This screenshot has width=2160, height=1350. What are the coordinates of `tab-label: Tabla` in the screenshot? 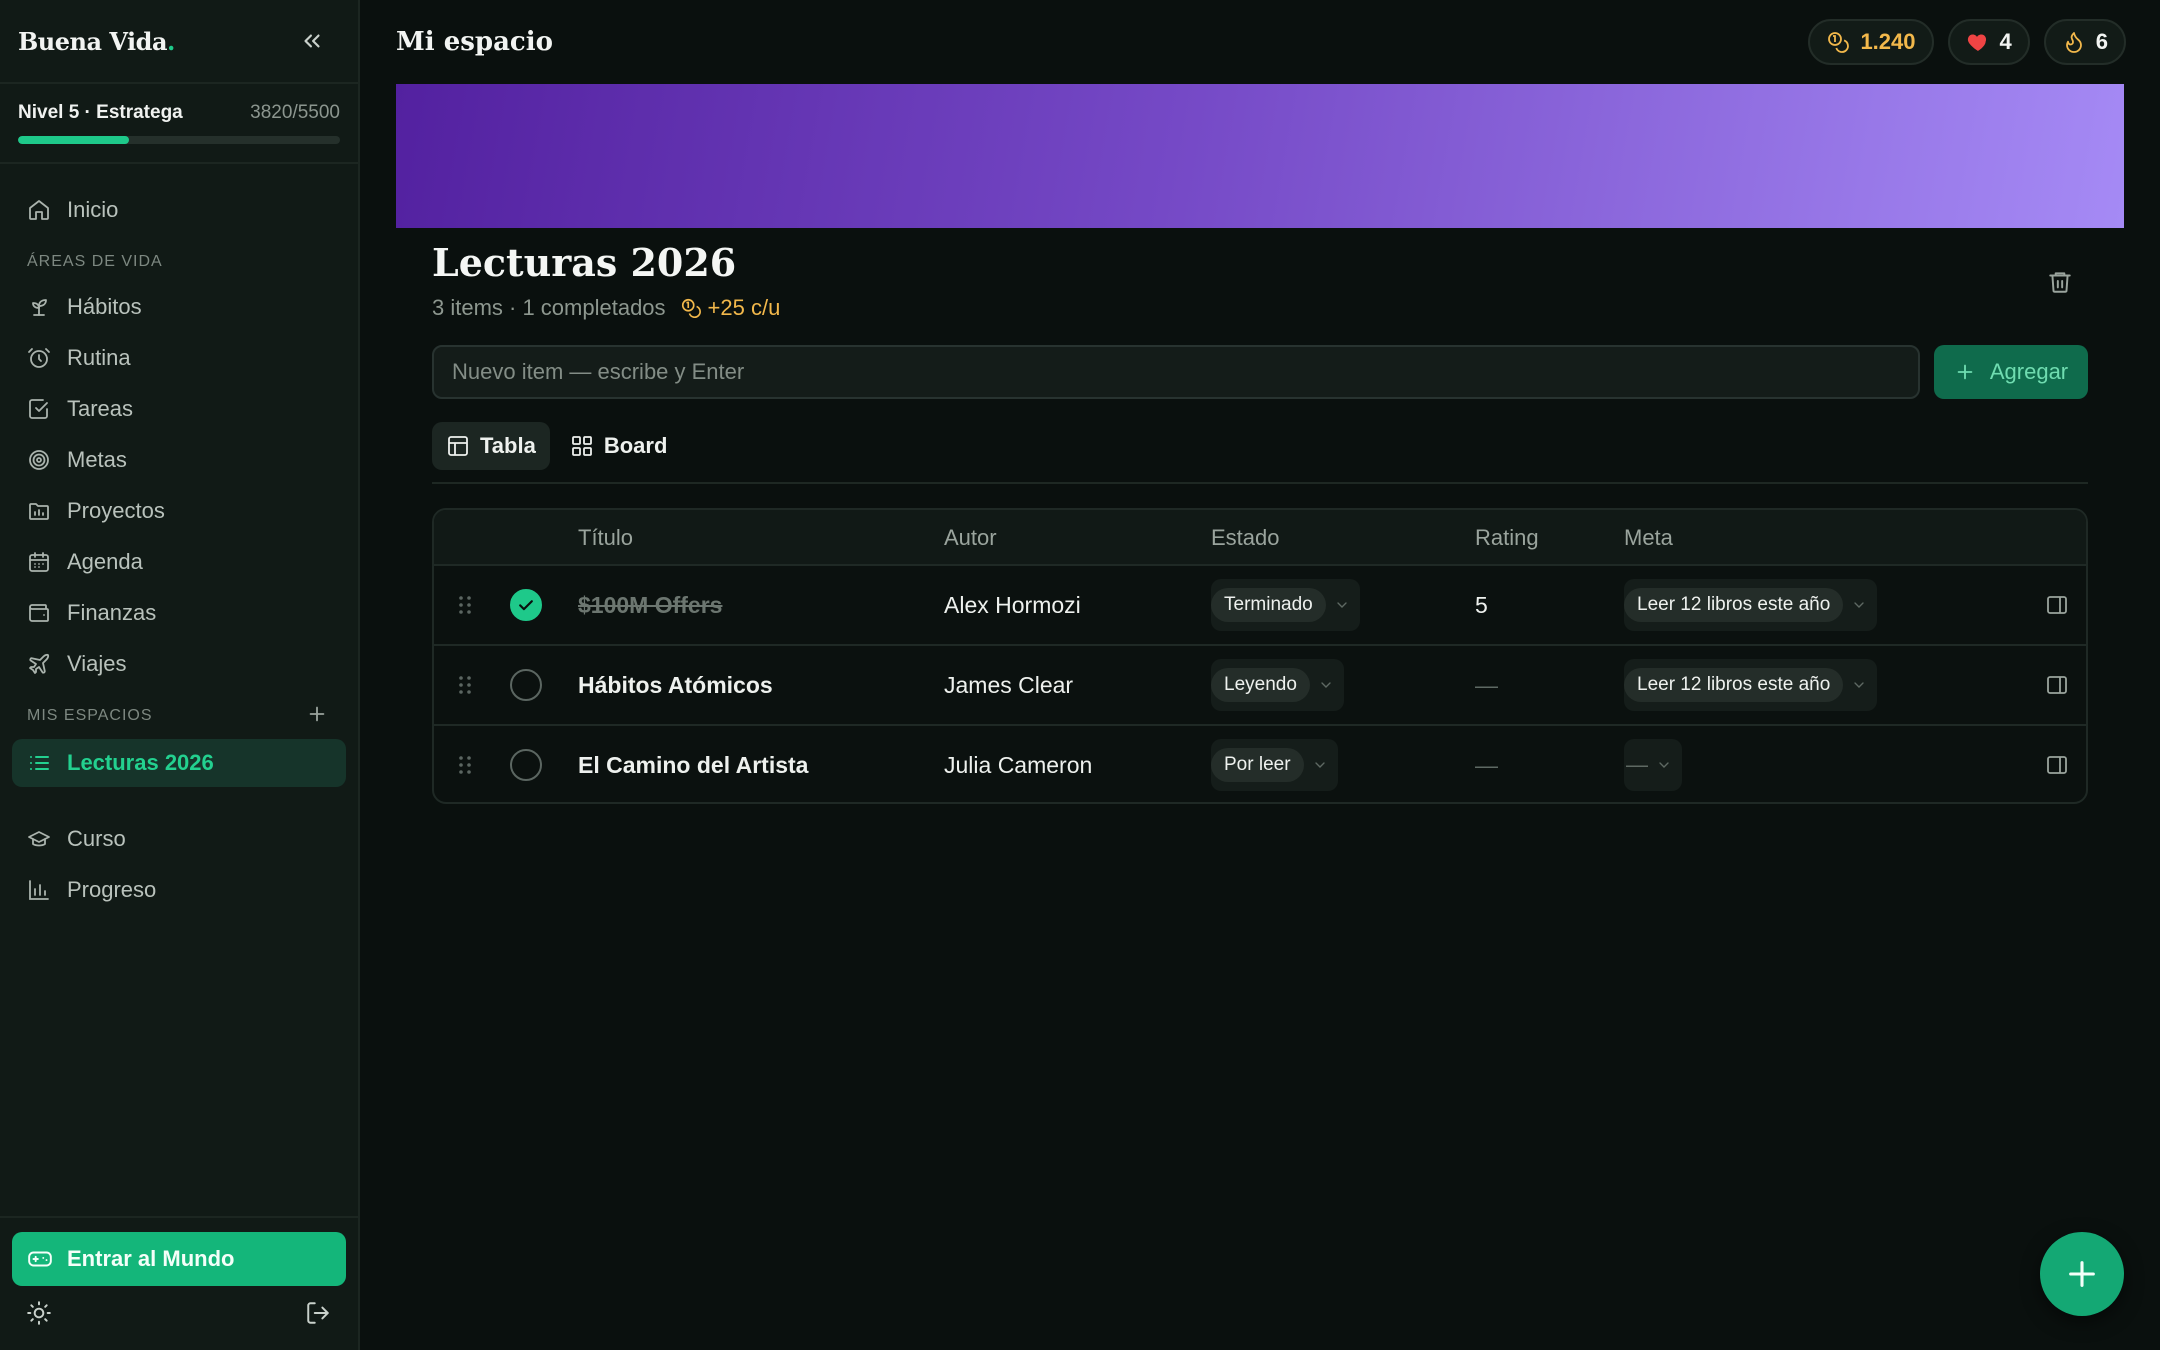 It's located at (508, 445).